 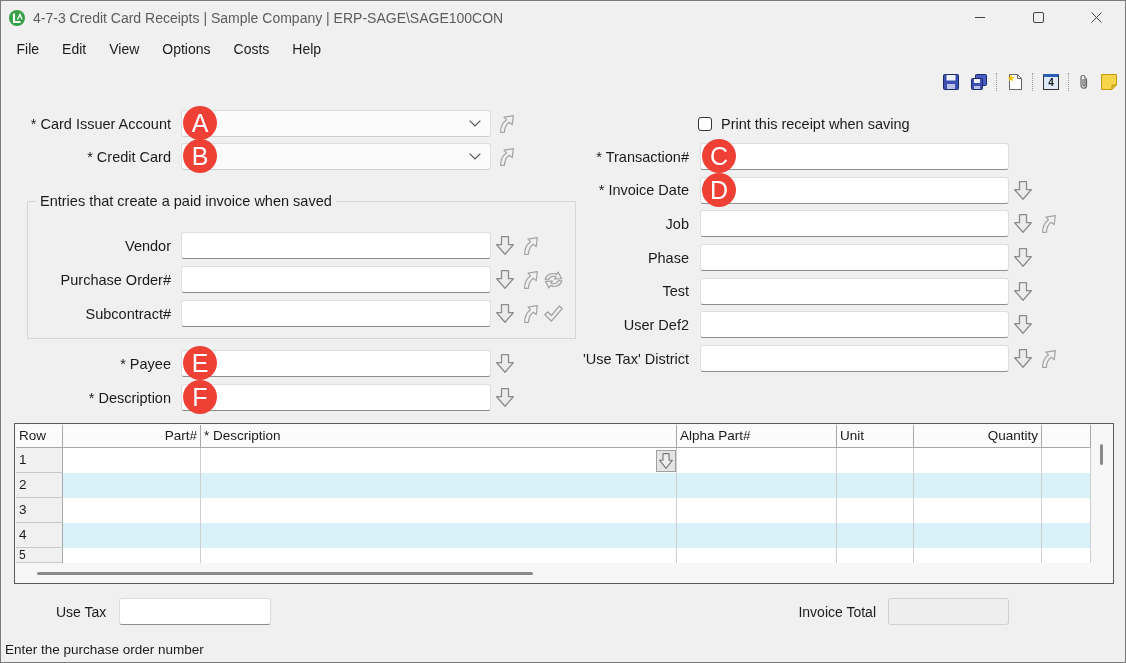 What do you see at coordinates (705, 123) in the screenshot?
I see `checkbox` at bounding box center [705, 123].